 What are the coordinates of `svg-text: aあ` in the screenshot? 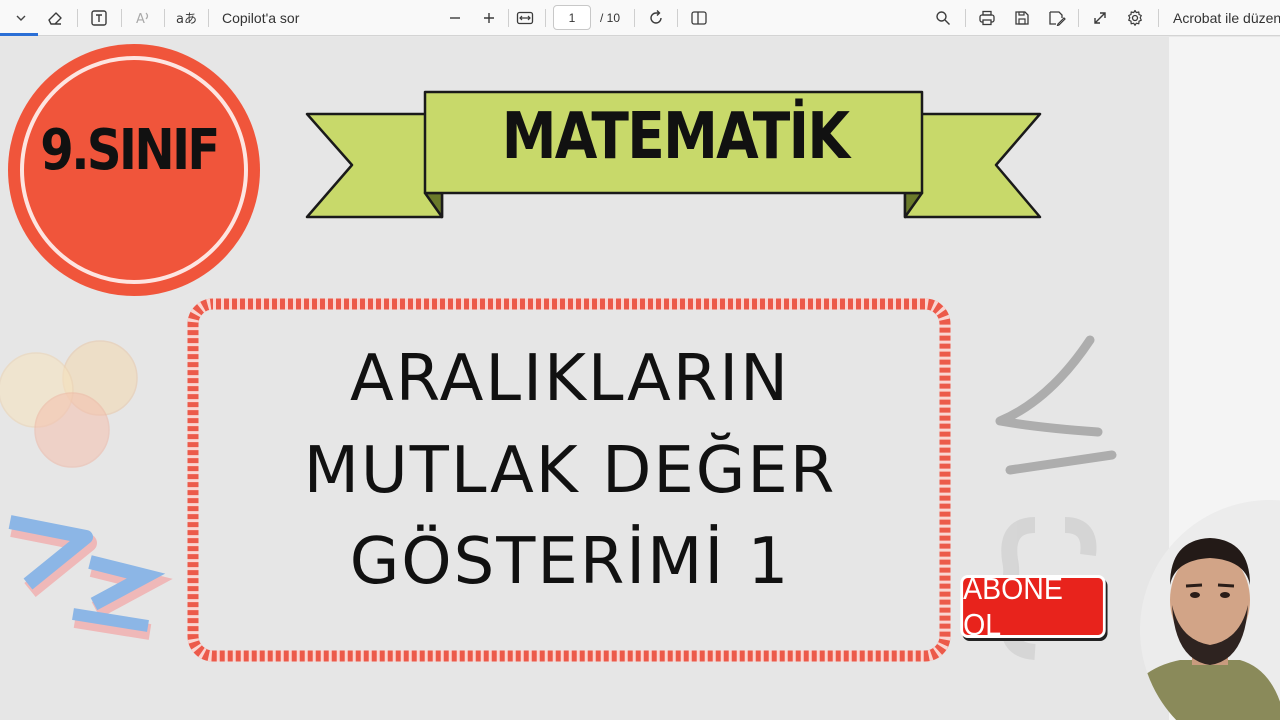 It's located at (186, 19).